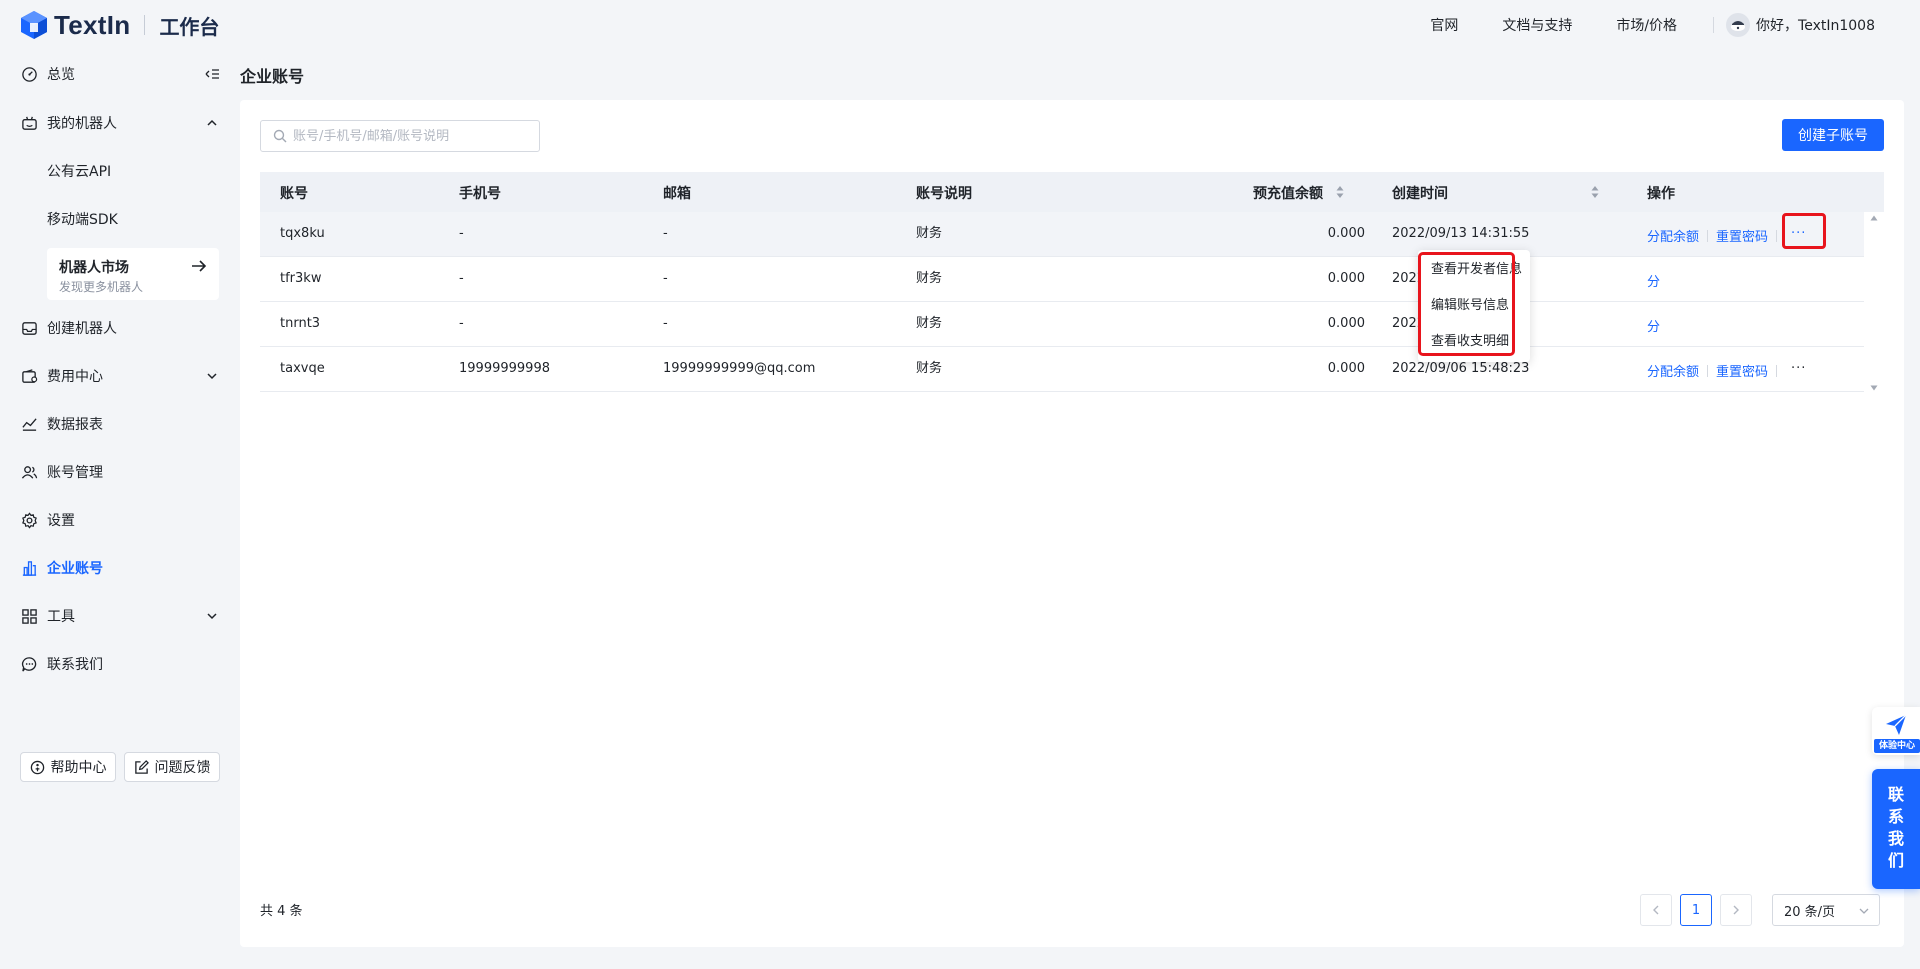 Image resolution: width=1920 pixels, height=969 pixels. Describe the element at coordinates (1444, 25) in the screenshot. I see `nav-official-site: 官网` at that location.